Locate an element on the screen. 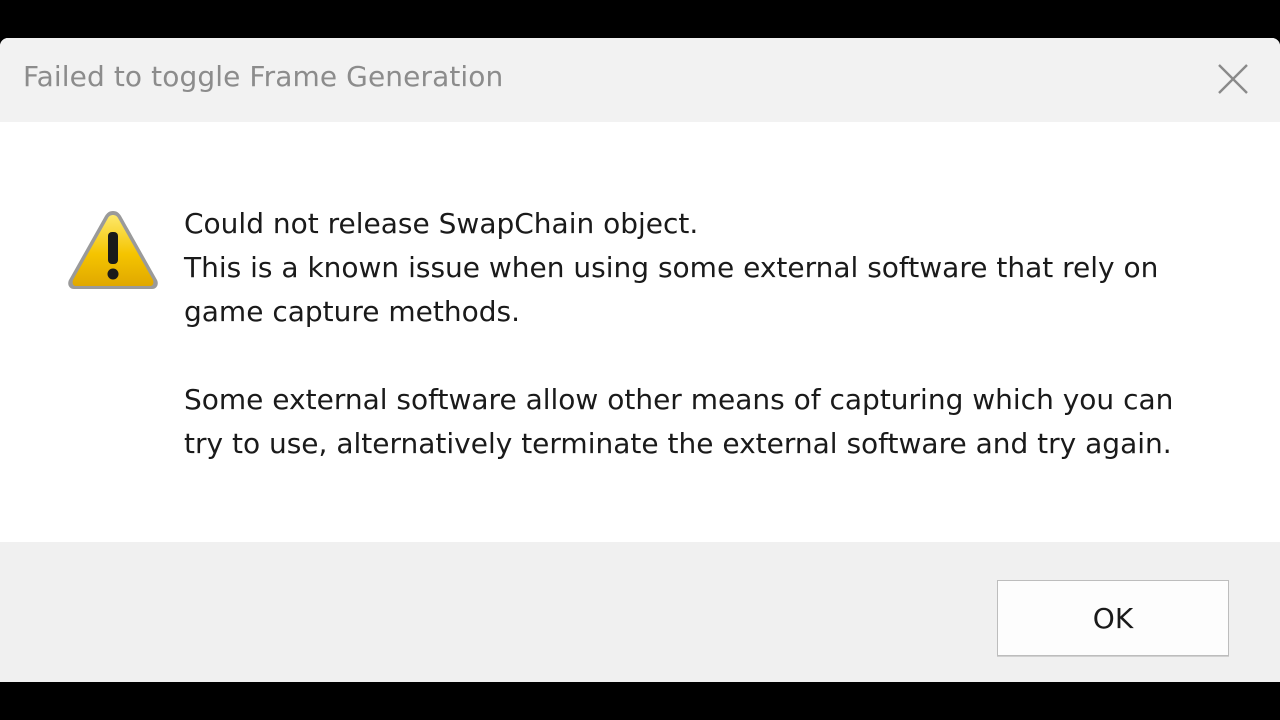 This screenshot has width=1280, height=720. message-line: game capture methods. is located at coordinates (352, 311).